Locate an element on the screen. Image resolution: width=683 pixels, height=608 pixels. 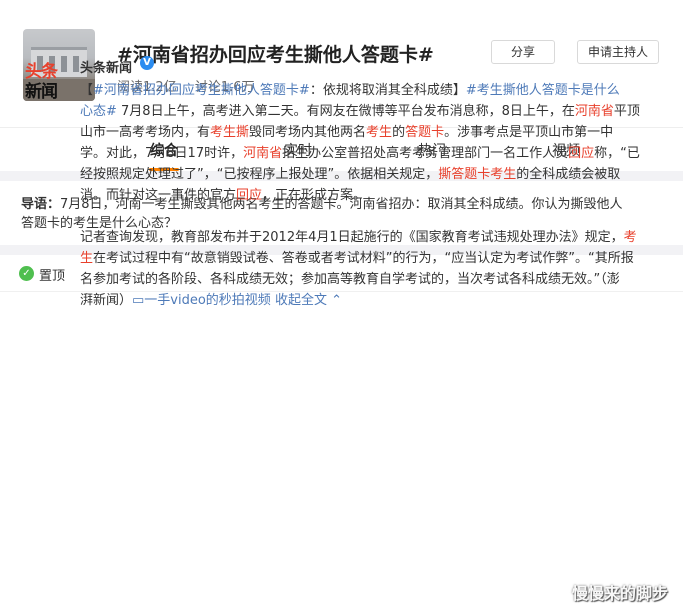
post-text: 的全科成绩会被取 is located at coordinates (568, 174).